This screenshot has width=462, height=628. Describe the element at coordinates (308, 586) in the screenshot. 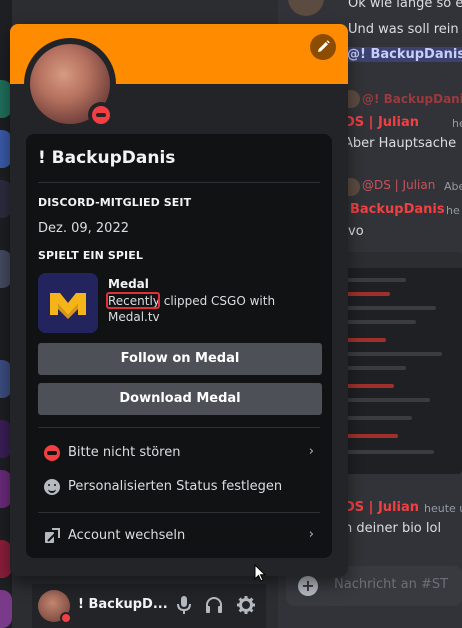

I see `add-attachment-icon: +` at that location.